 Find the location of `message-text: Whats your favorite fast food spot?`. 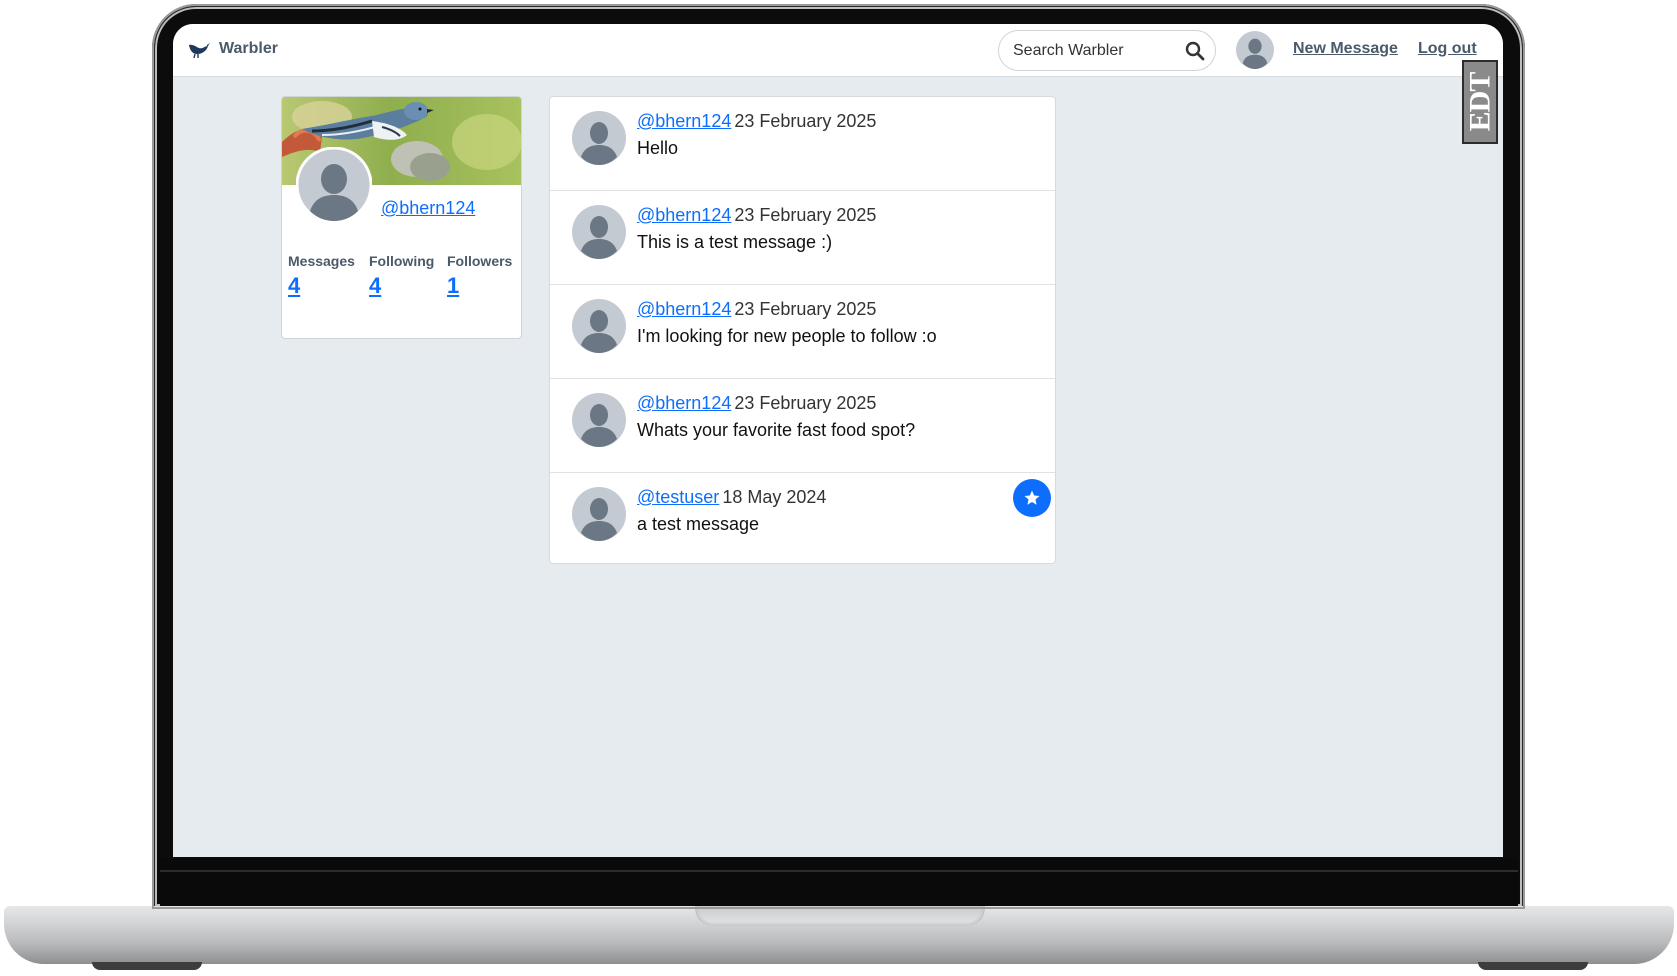

message-text: Whats your favorite fast food spot? is located at coordinates (776, 430).